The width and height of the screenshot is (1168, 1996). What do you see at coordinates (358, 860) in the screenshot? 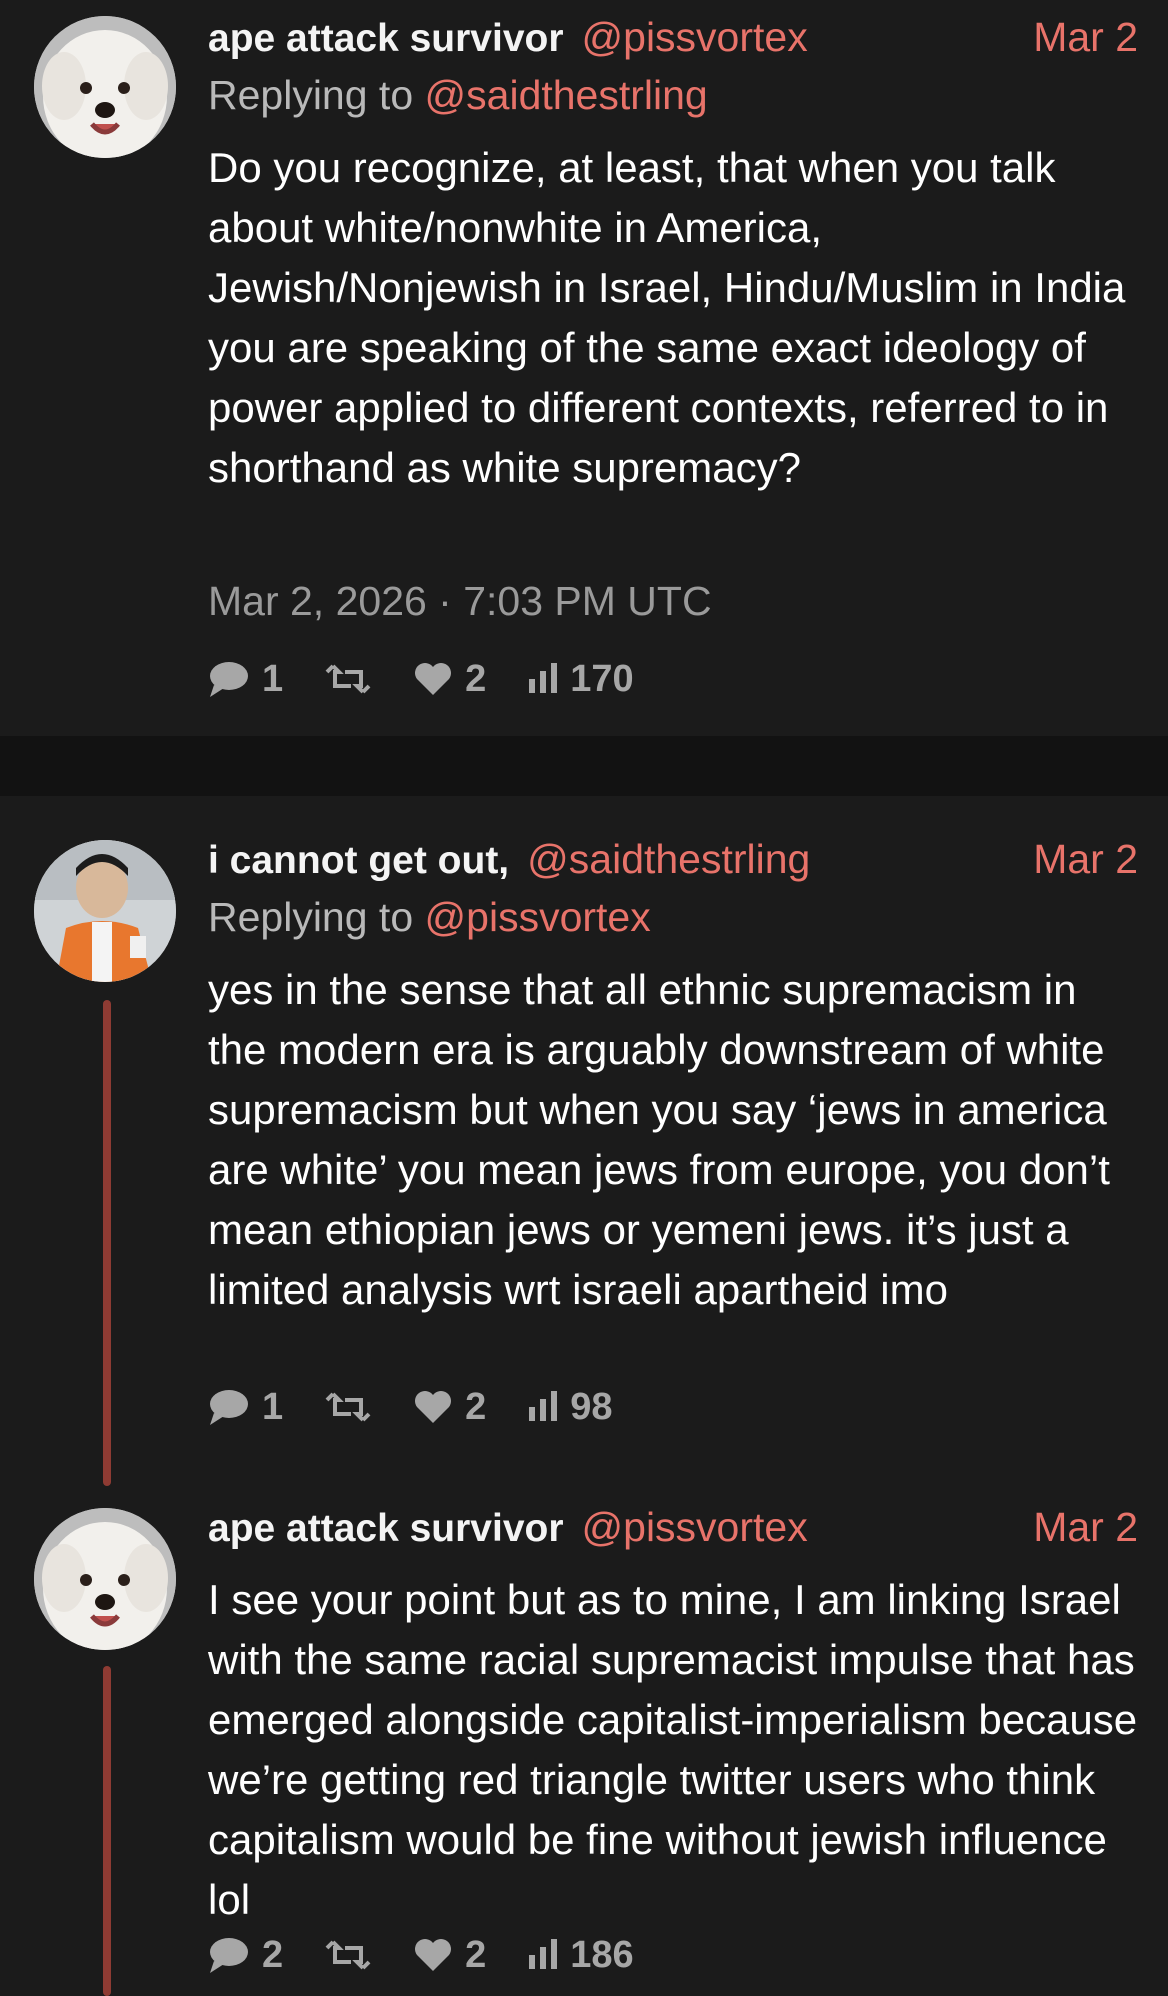
I see `display-name: i cannot get out,` at bounding box center [358, 860].